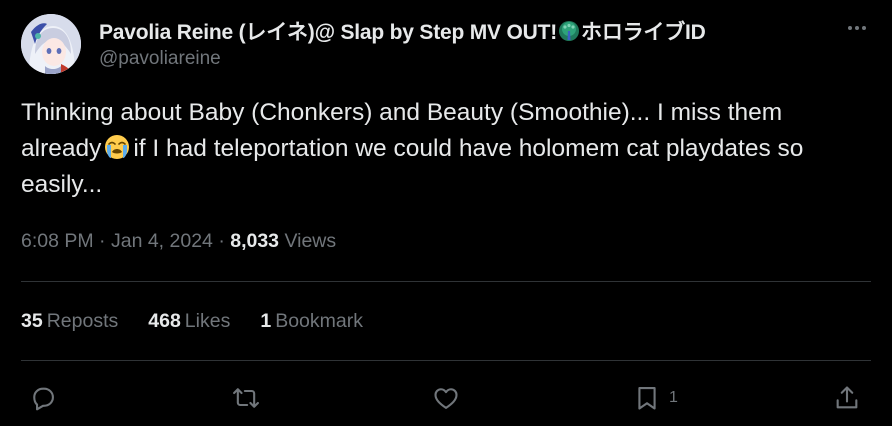 The width and height of the screenshot is (892, 426). I want to click on bookmarks-label: Bookmark, so click(319, 321).